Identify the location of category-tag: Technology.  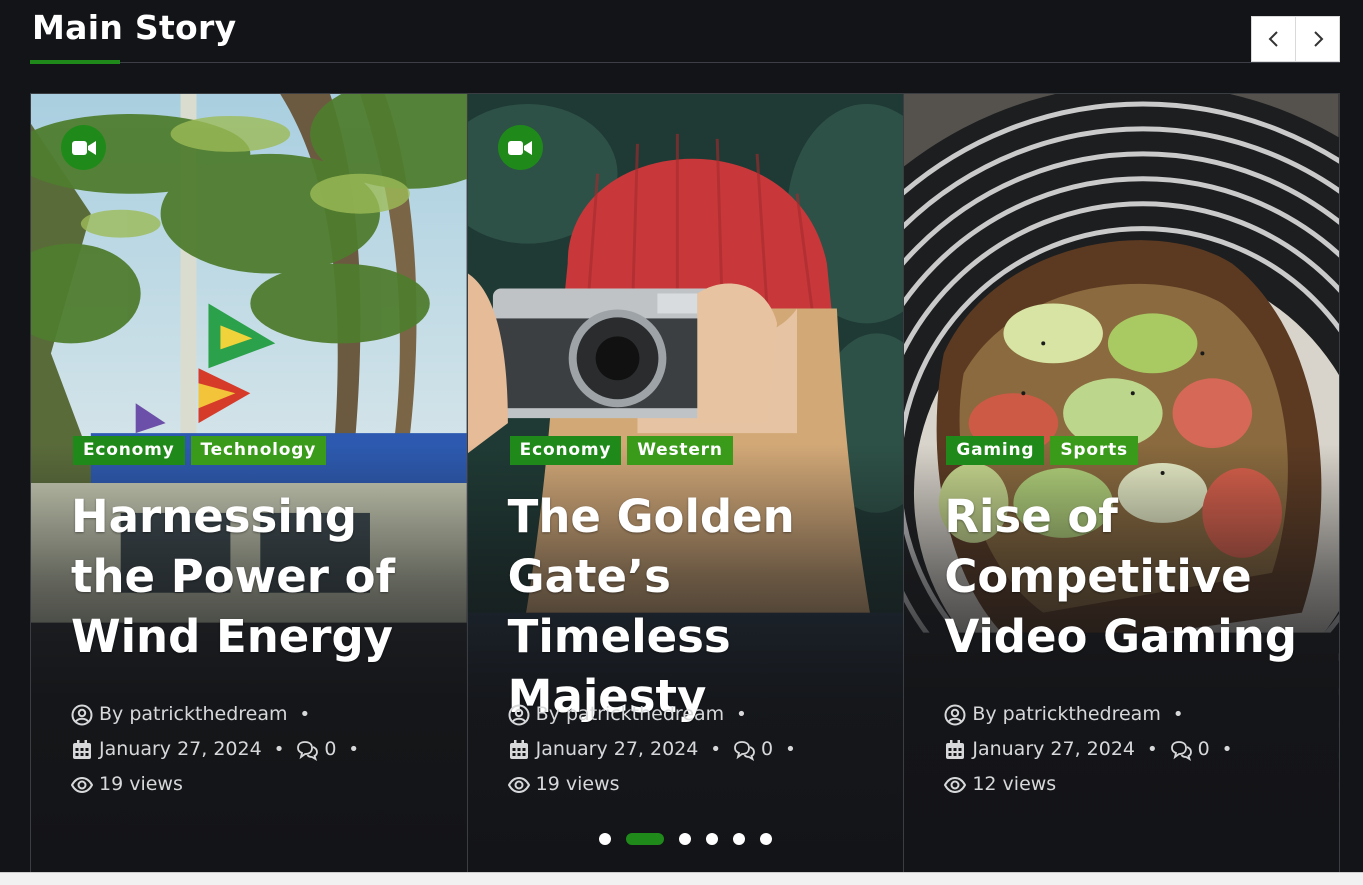
(258, 450).